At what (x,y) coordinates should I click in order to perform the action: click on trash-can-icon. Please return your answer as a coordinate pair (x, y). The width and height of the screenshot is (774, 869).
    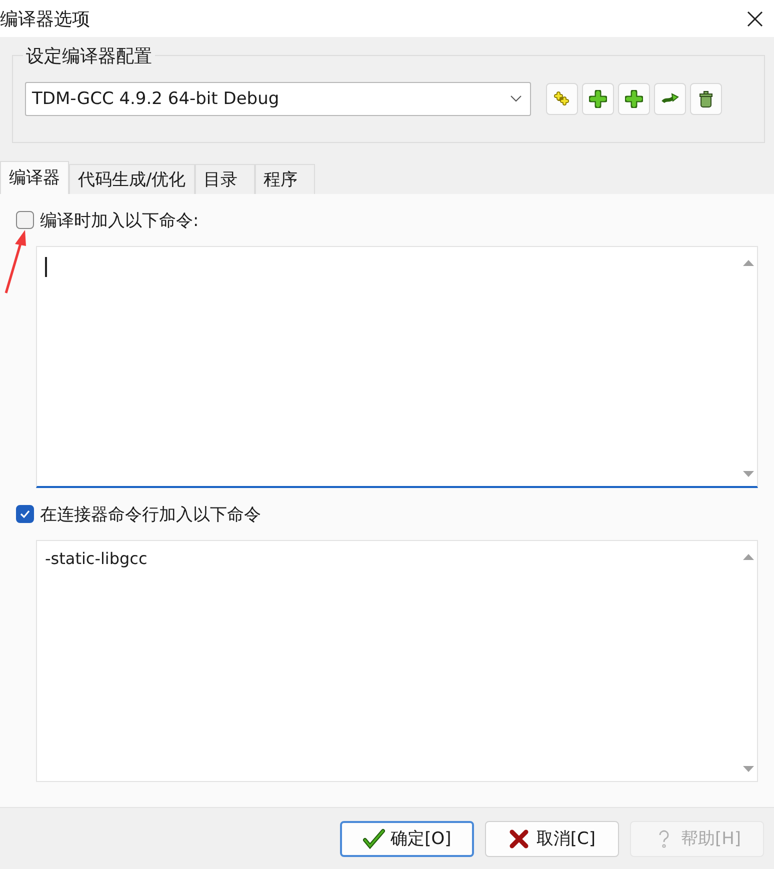
    Looking at the image, I should click on (706, 99).